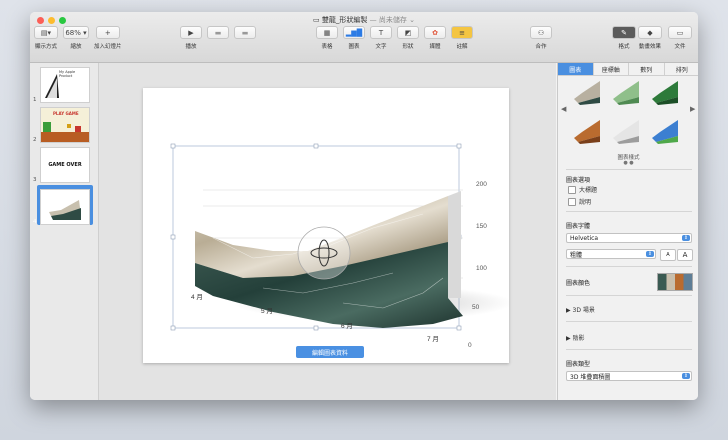 The image size is (728, 440). Describe the element at coordinates (218, 45) in the screenshot. I see `placeholder-label` at that location.